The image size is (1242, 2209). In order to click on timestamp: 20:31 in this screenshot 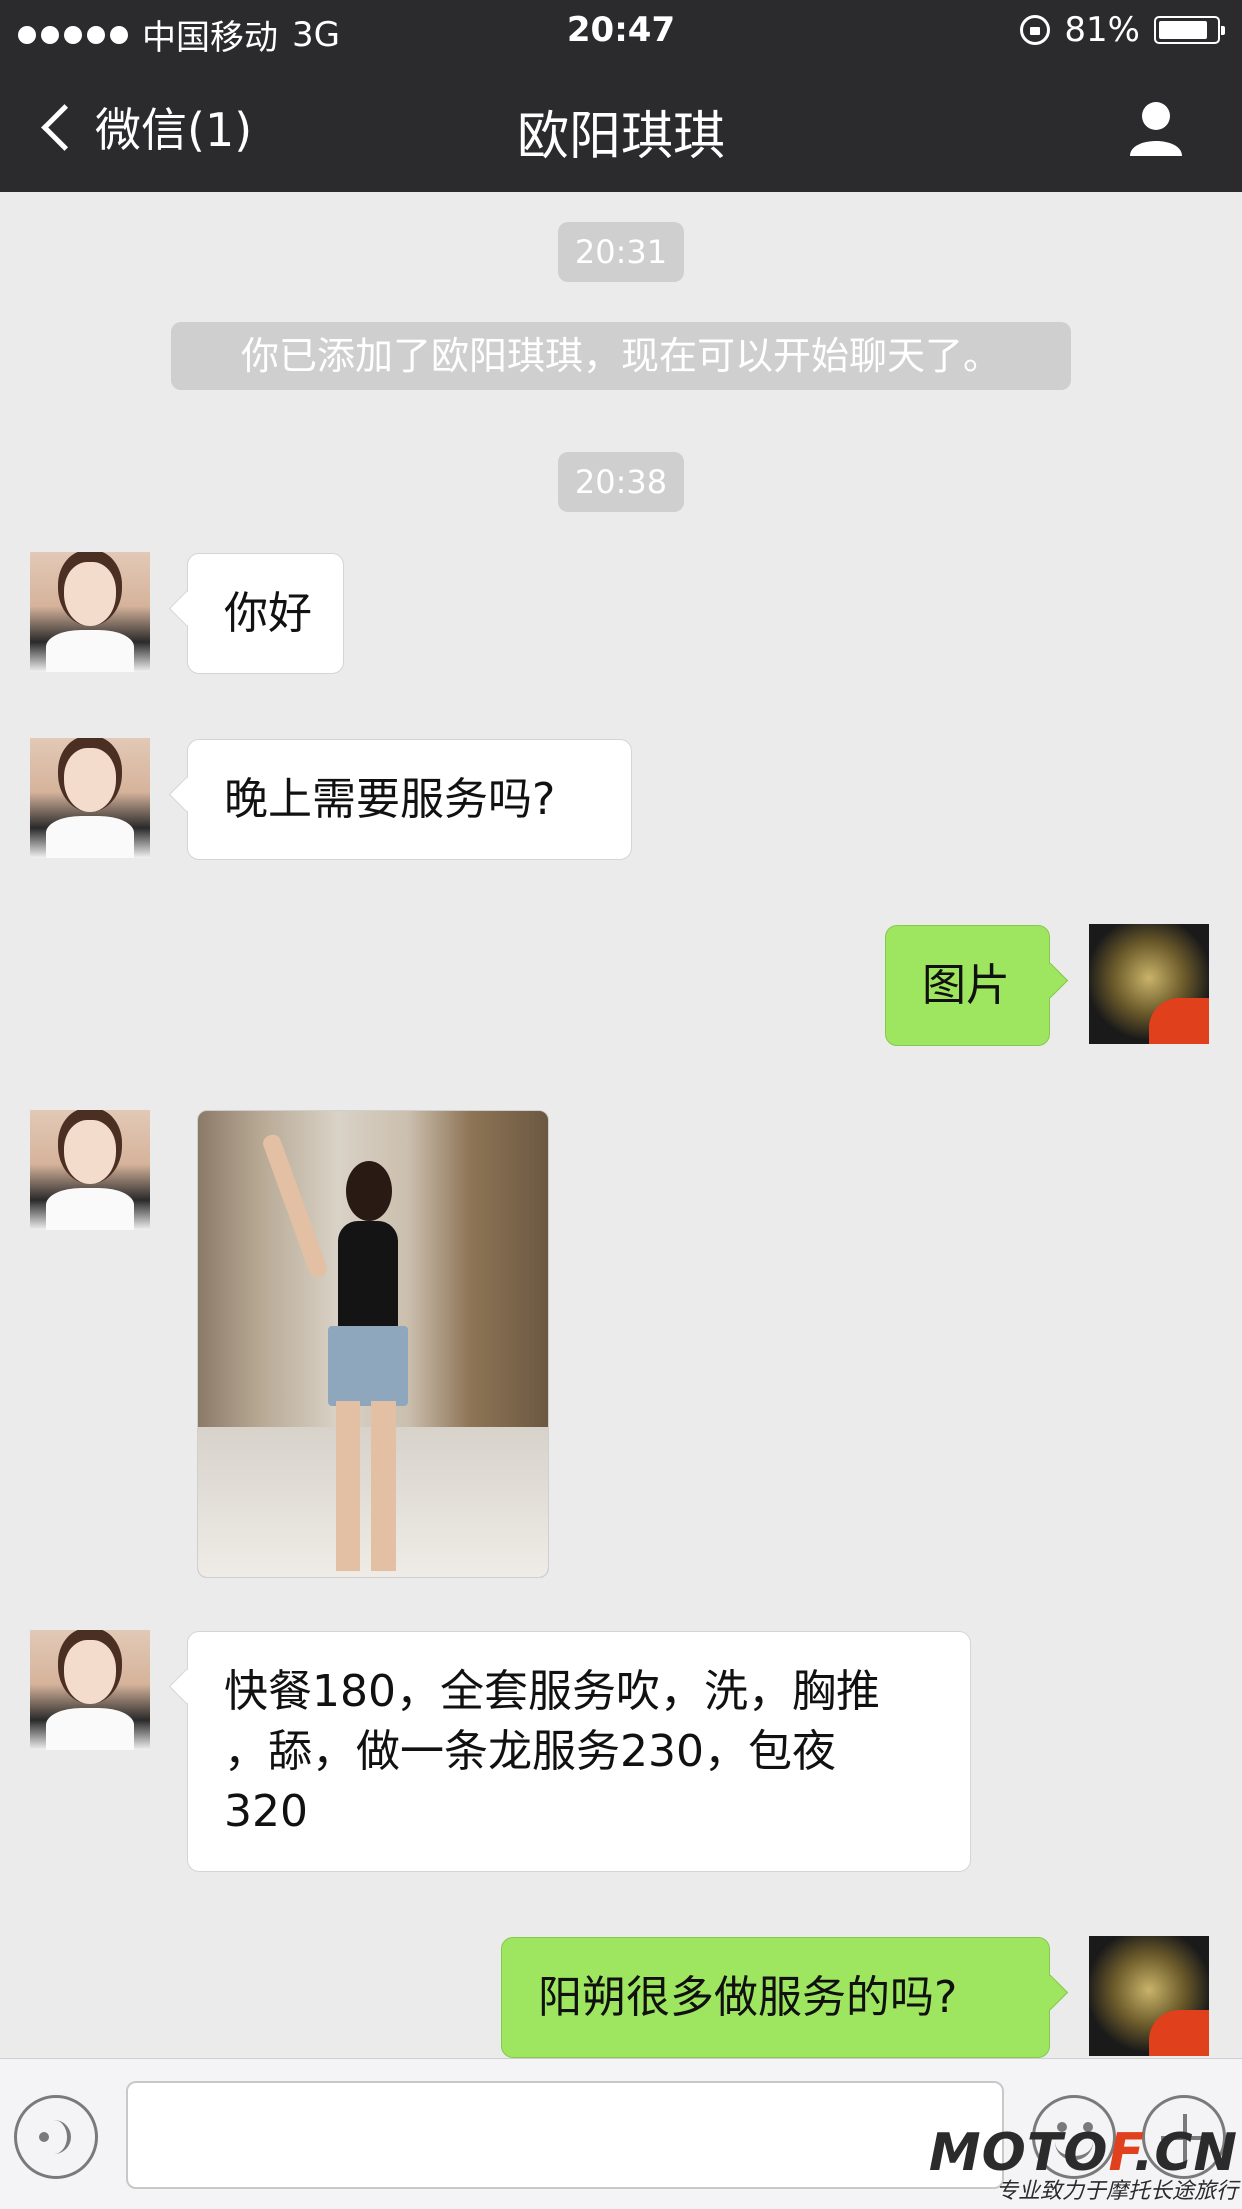, I will do `click(621, 252)`.